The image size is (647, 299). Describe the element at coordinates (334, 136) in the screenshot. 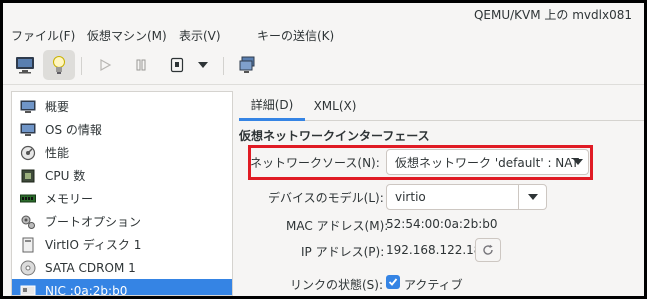

I see `section-title: 仮想ネットワークインターフェース` at that location.